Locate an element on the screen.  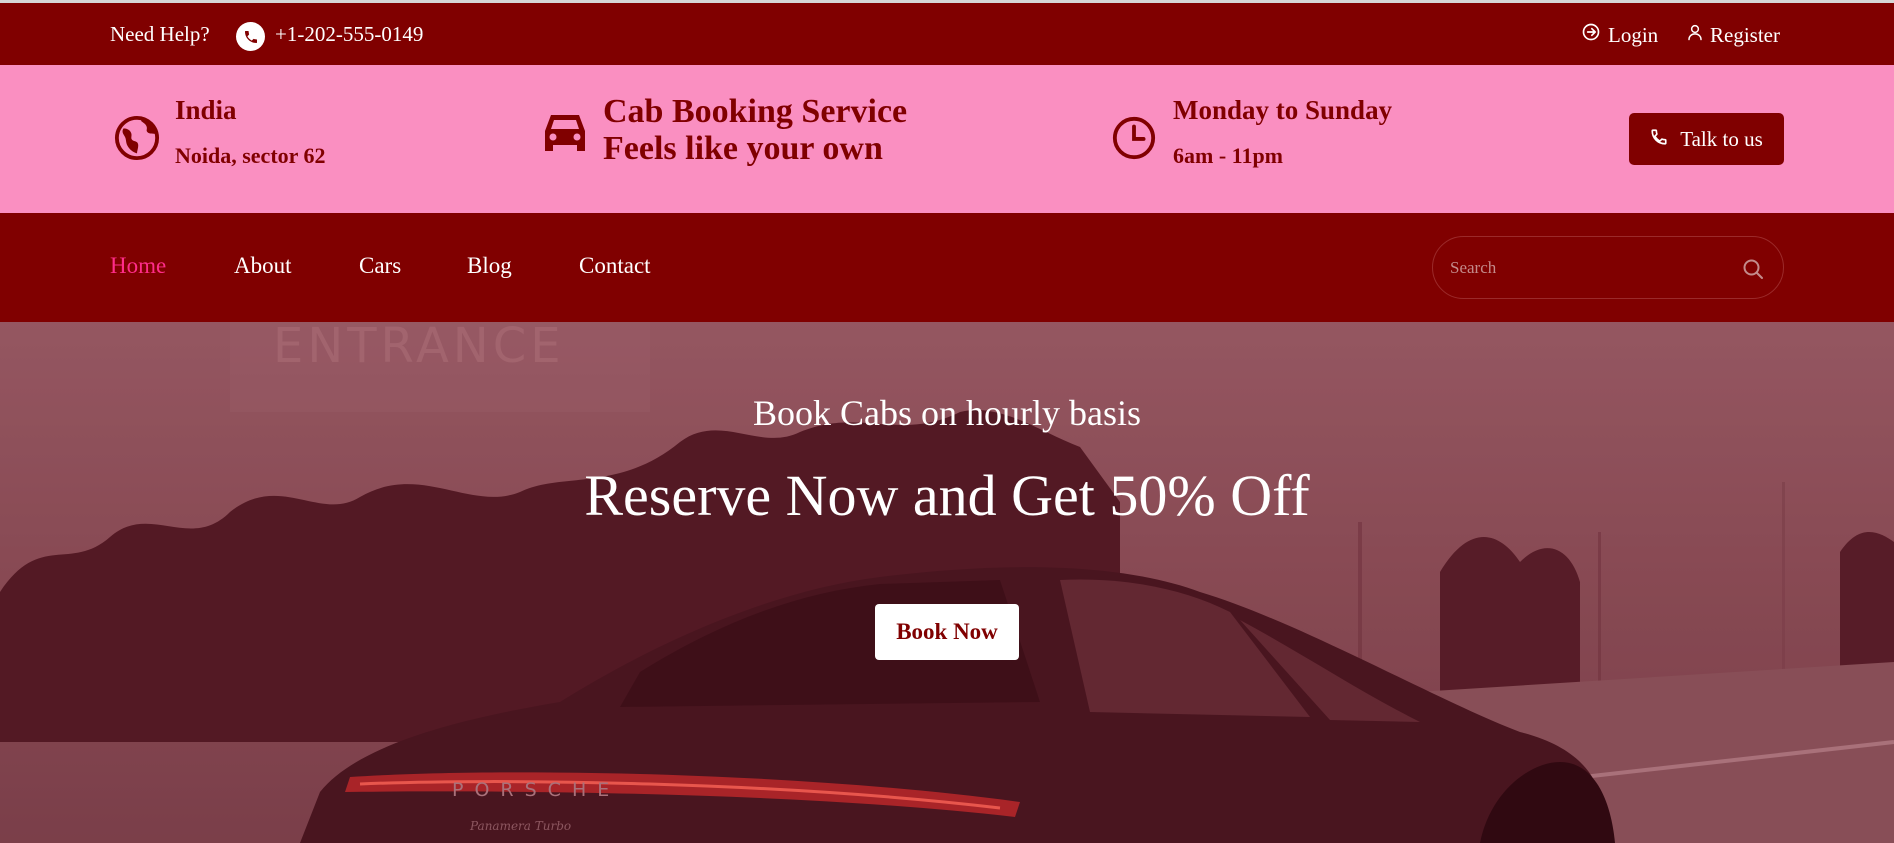
hours-subtitle: 6am - 11pm is located at coordinates (1228, 155).